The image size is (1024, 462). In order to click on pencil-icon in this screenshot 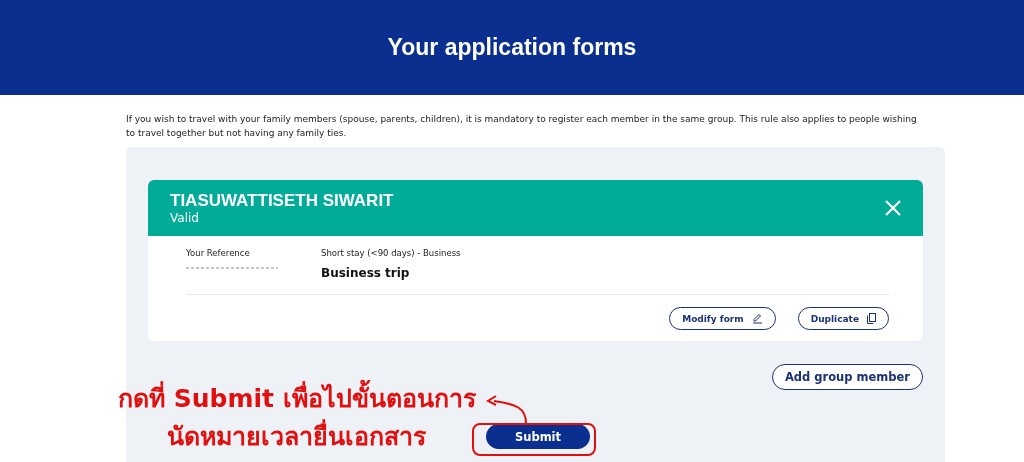, I will do `click(757, 318)`.